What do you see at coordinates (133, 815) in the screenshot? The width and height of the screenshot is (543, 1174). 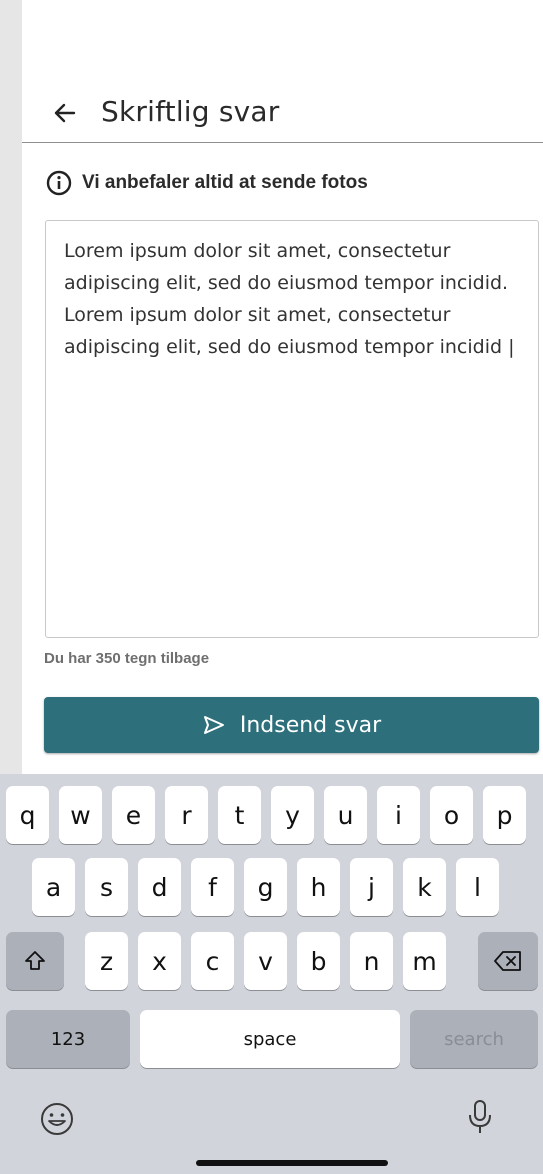 I see `key-e: e` at bounding box center [133, 815].